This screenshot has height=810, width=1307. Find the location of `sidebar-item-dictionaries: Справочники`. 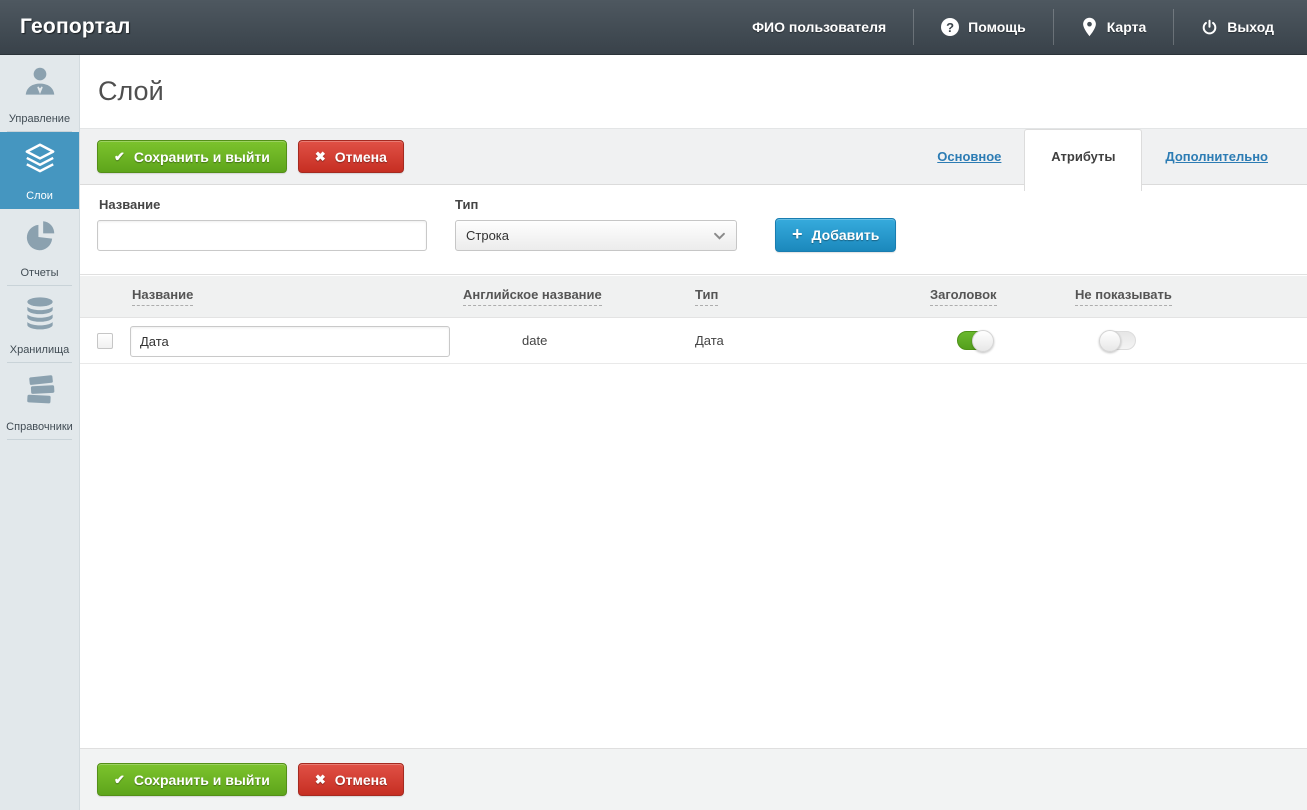

sidebar-item-dictionaries: Справочники is located at coordinates (39, 401).